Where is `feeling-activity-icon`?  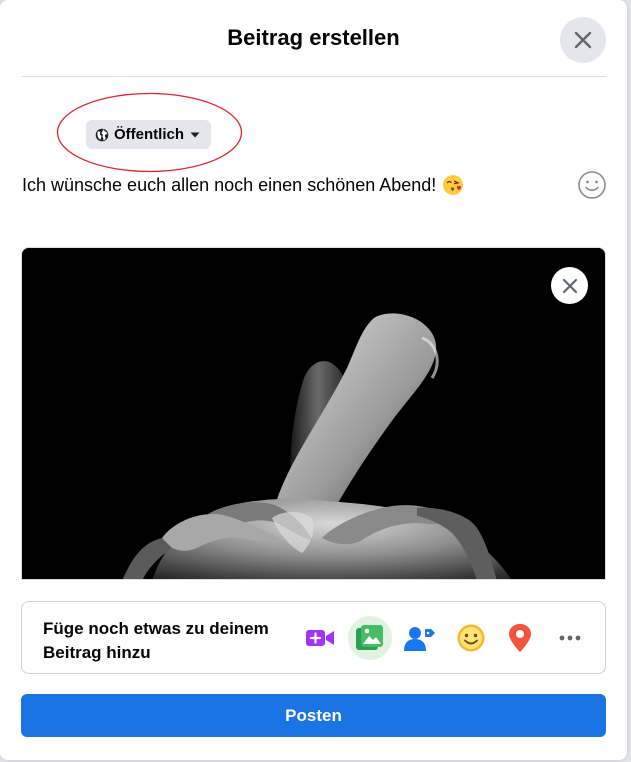
feeling-activity-icon is located at coordinates (471, 638).